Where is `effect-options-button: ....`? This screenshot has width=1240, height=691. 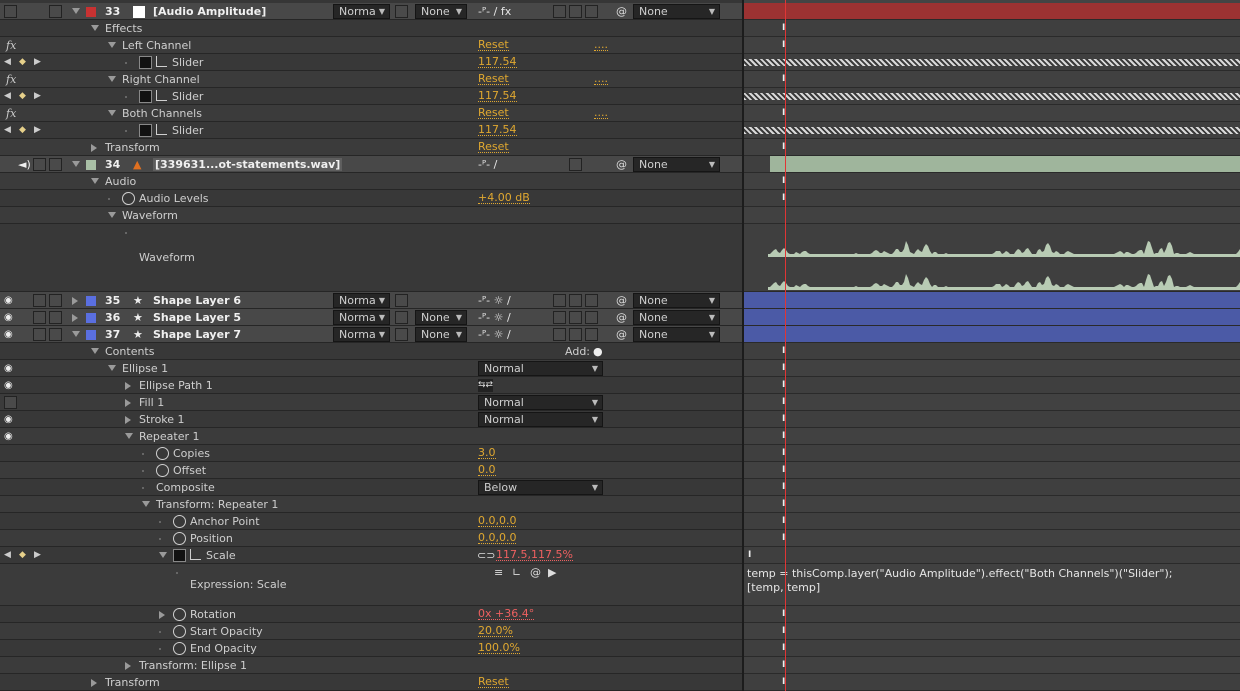
effect-options-button: .... is located at coordinates (601, 45).